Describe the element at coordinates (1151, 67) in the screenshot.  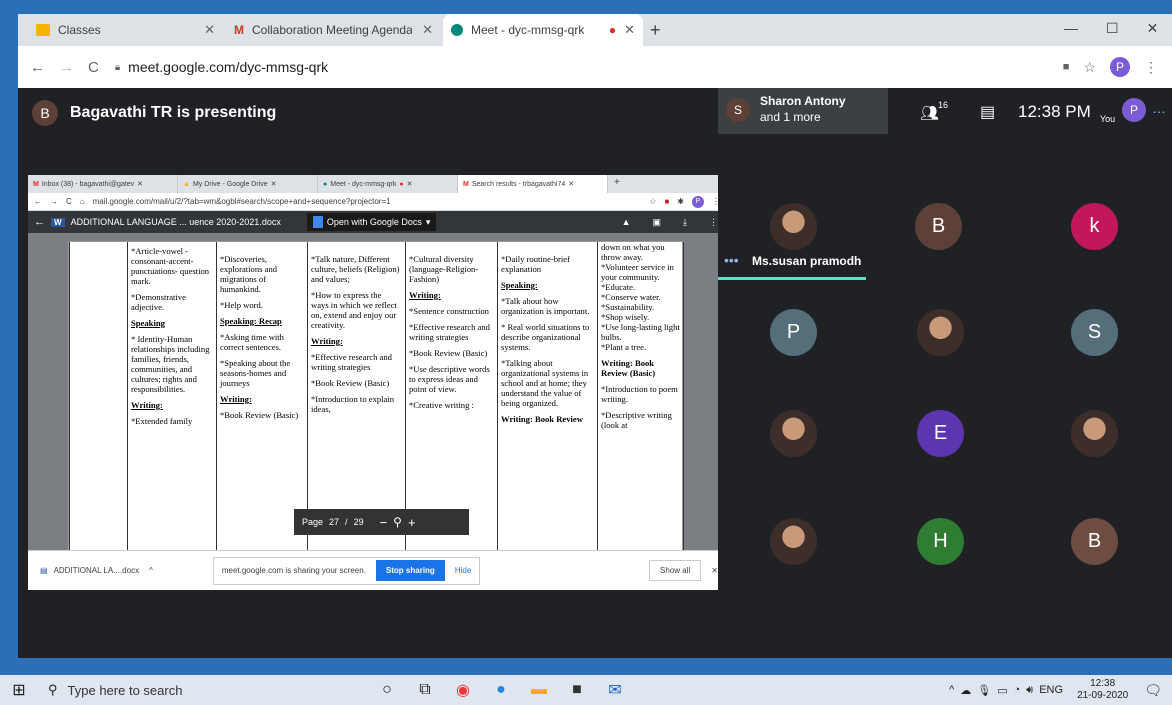
I see `menu-icon: ⋮` at that location.